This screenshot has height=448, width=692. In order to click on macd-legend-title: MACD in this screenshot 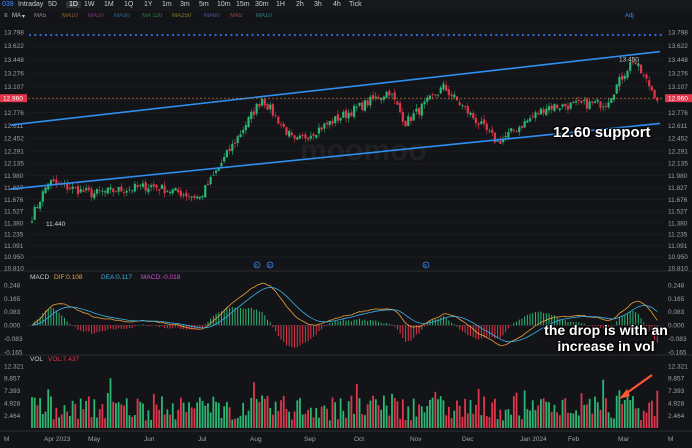, I will do `click(39, 277)`.